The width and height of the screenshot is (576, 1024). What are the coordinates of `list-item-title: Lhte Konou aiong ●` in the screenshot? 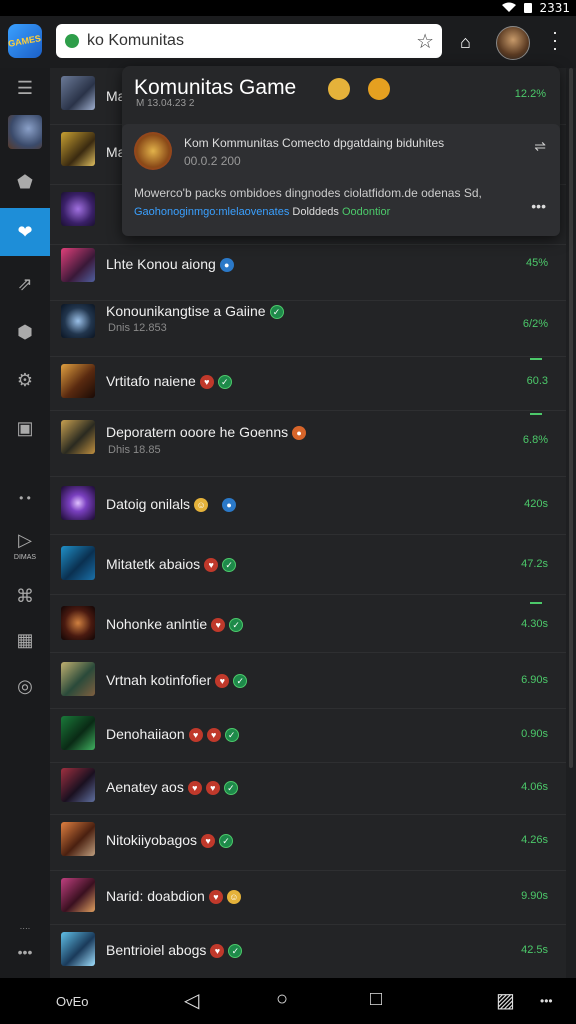 It's located at (170, 264).